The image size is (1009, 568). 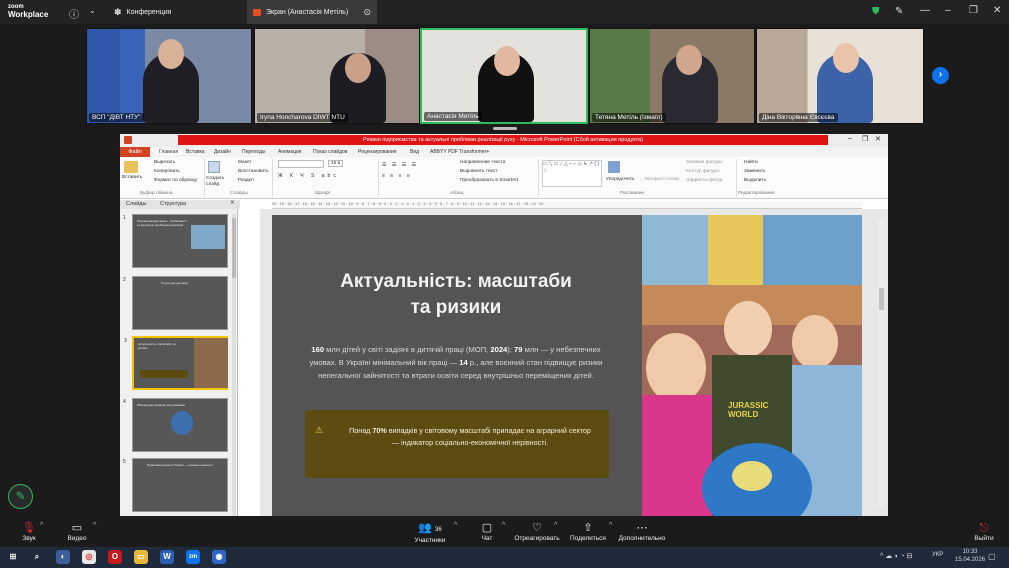 I want to click on new-slide-icon, so click(x=214, y=167).